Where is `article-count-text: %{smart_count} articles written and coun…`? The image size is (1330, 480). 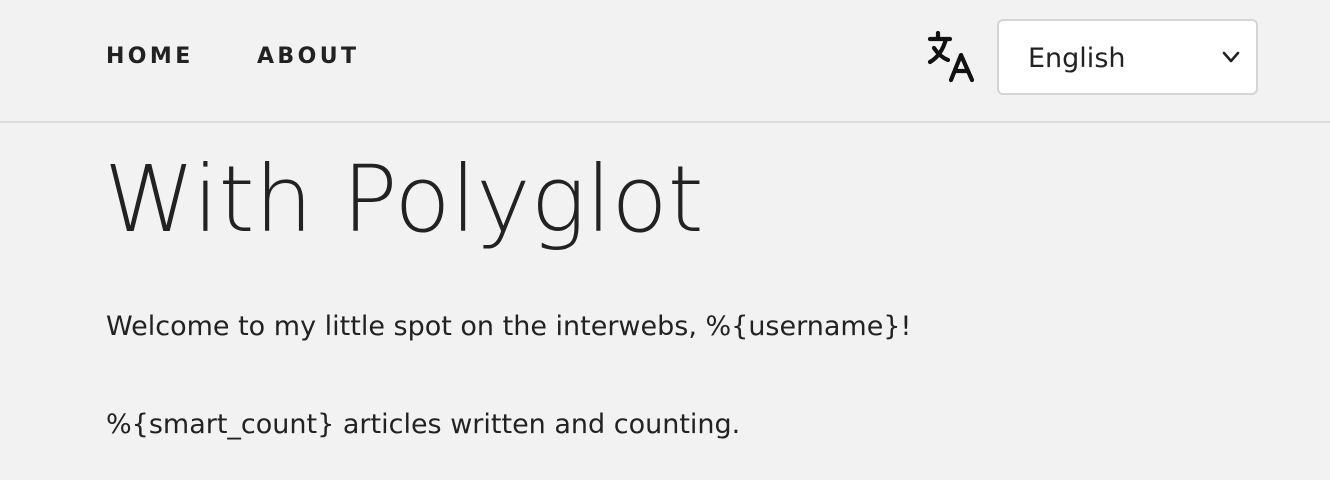 article-count-text: %{smart_count} articles written and coun… is located at coordinates (423, 424).